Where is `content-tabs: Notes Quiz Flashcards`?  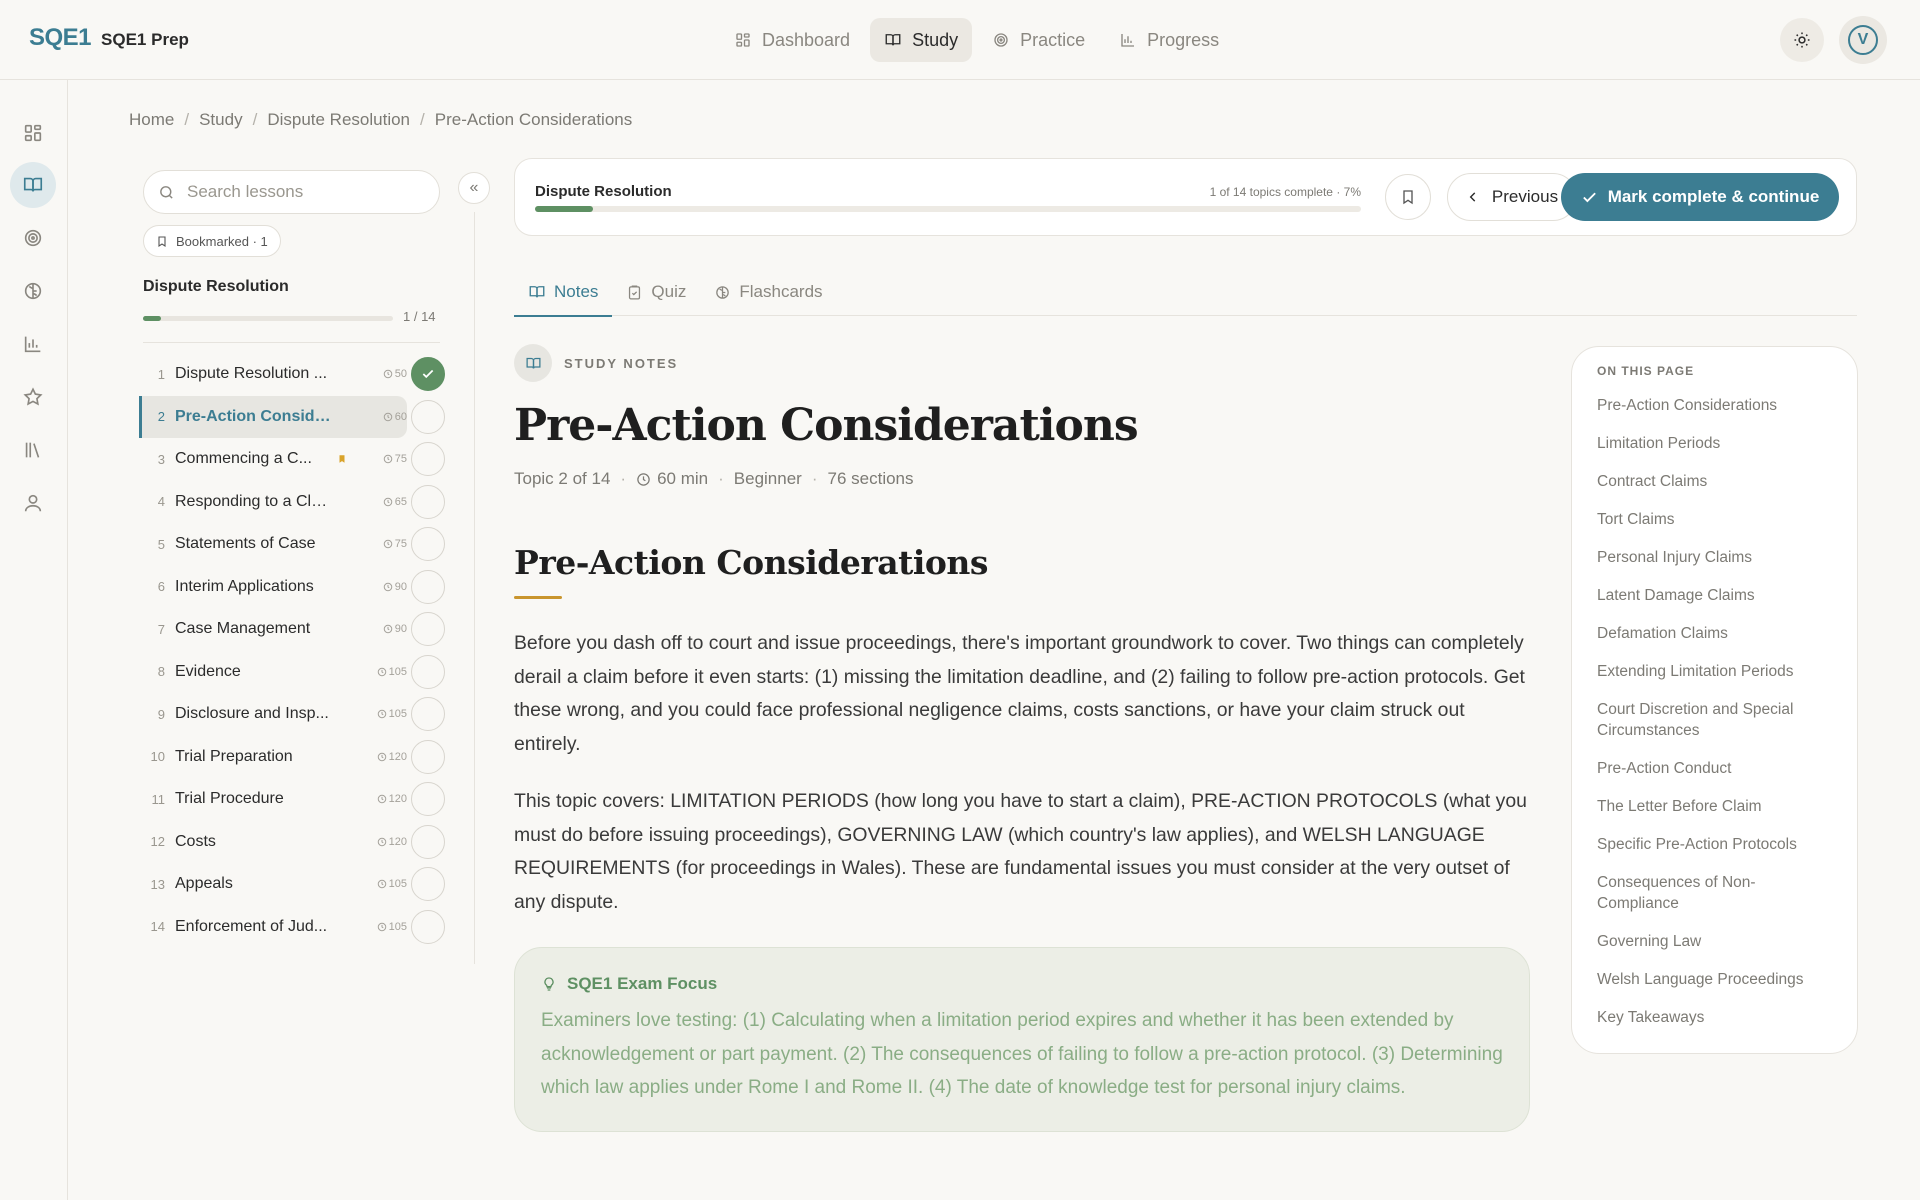 content-tabs: Notes Quiz Flashcards is located at coordinates (1185, 292).